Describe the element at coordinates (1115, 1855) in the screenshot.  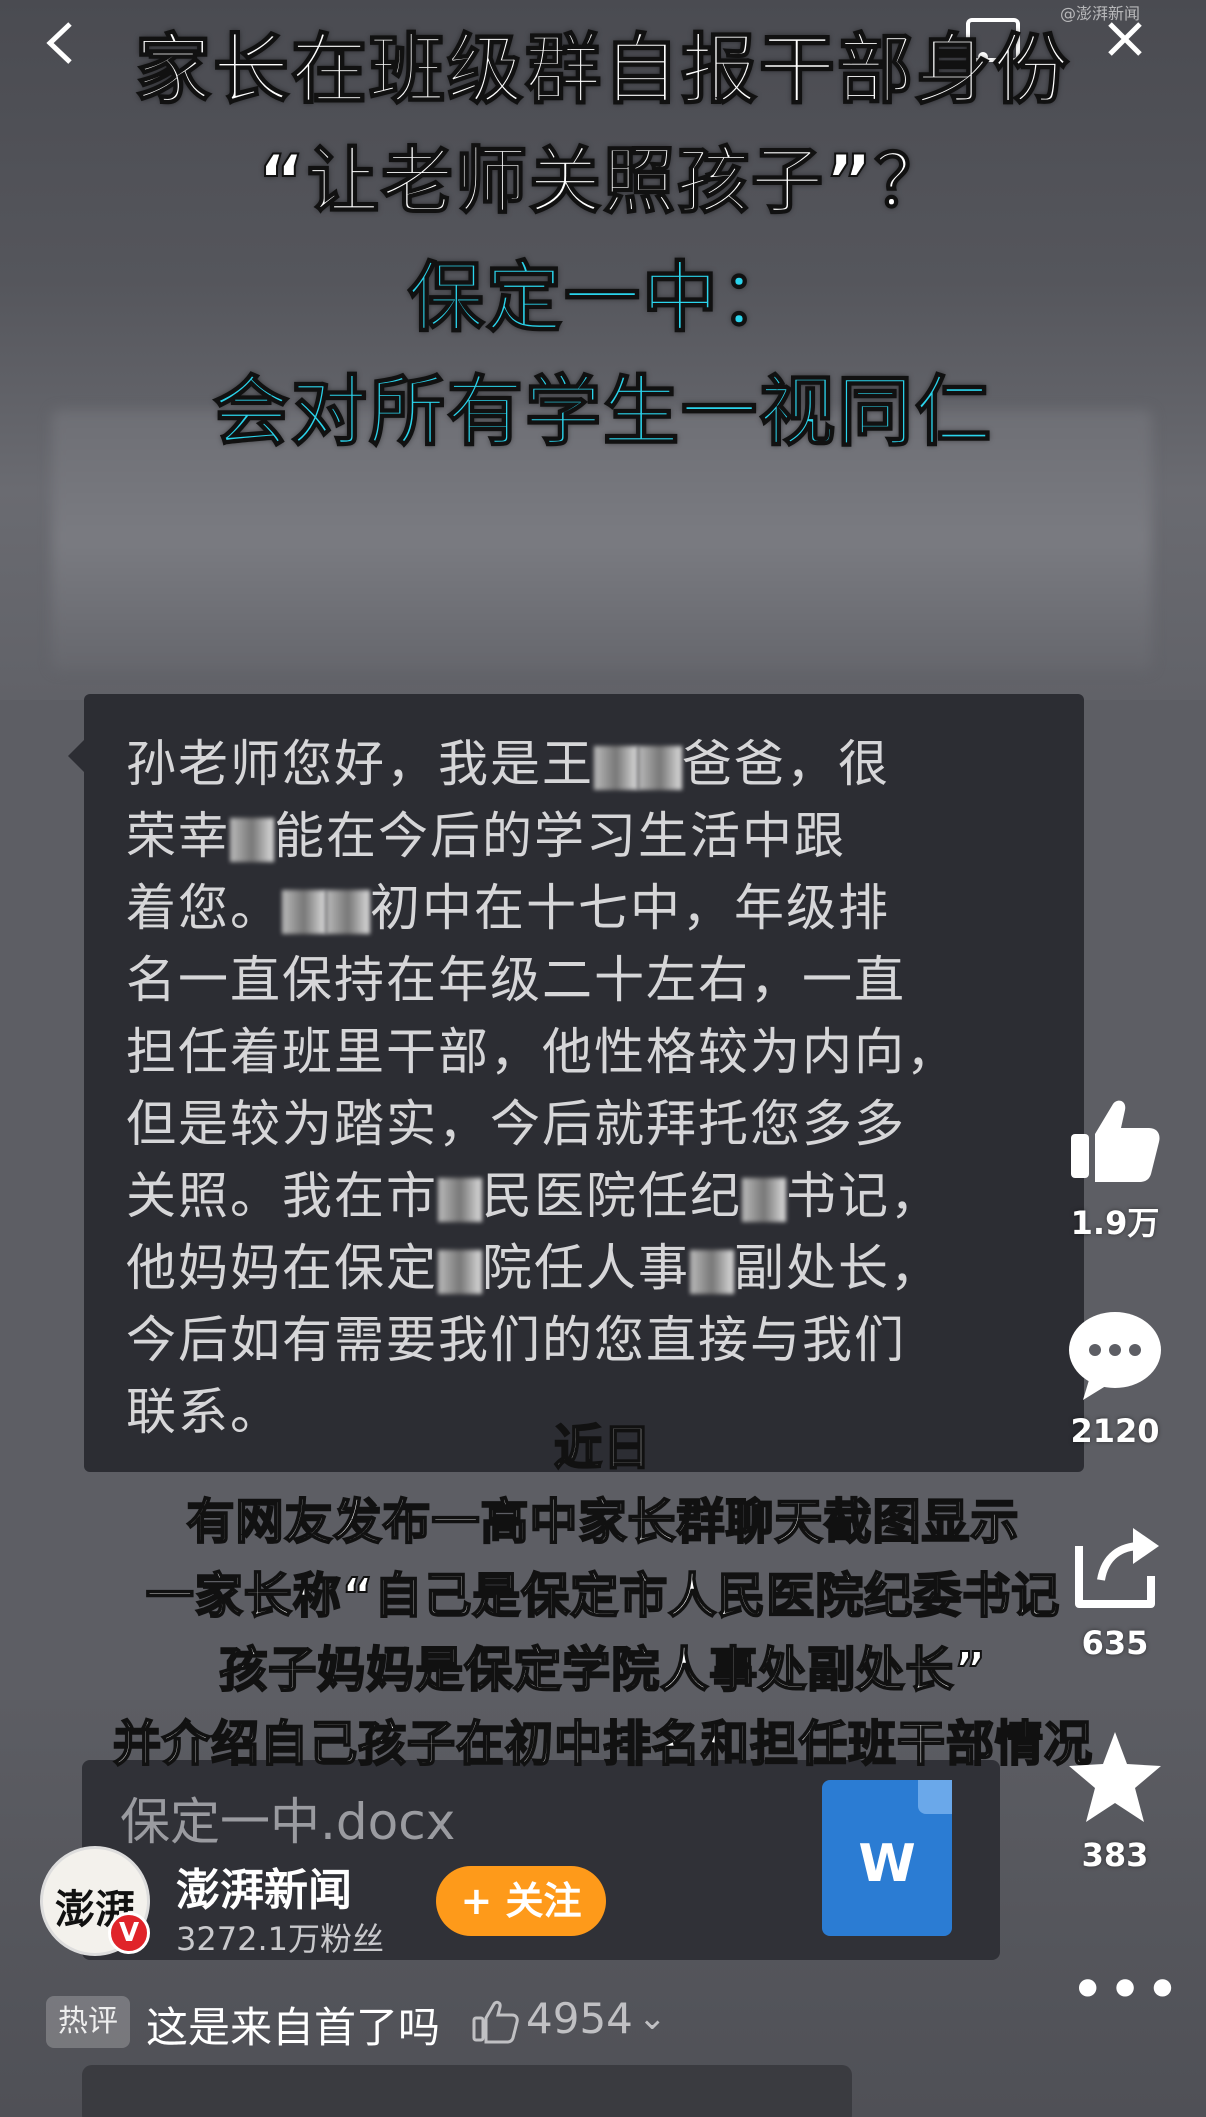
I see `favorite-count: 383` at that location.